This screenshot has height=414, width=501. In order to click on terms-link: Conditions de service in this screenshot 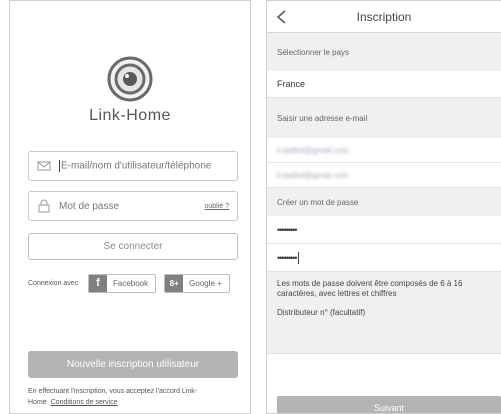, I will do `click(84, 402)`.